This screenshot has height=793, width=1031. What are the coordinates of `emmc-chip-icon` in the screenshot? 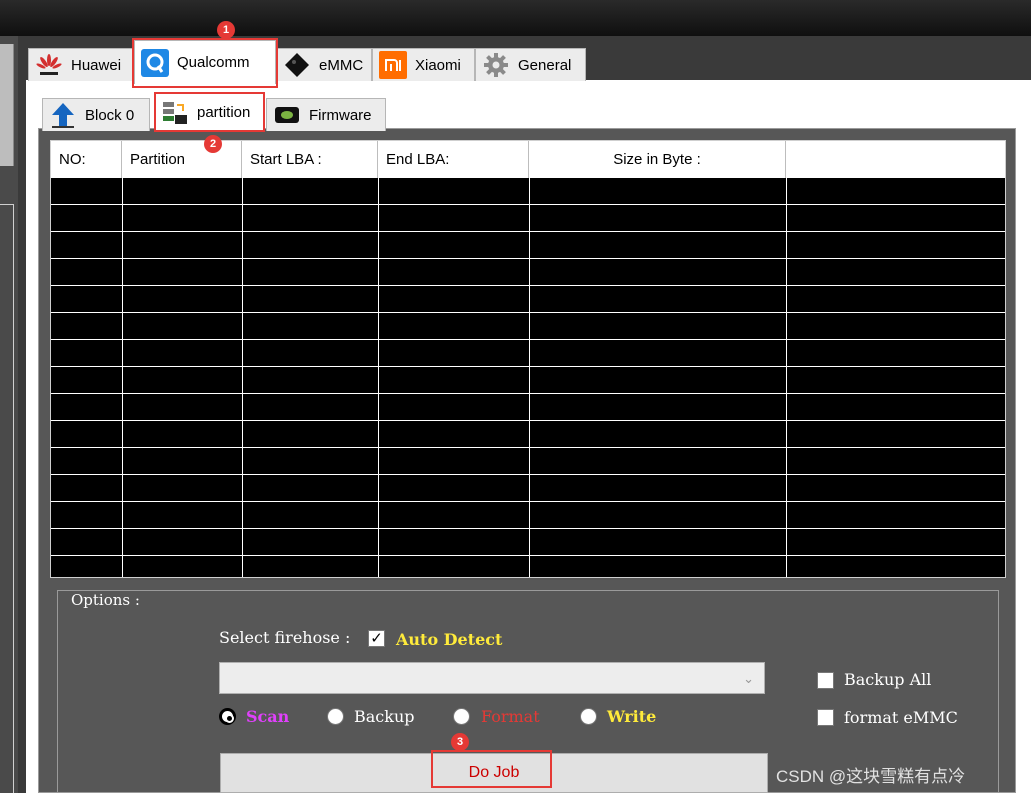 It's located at (297, 65).